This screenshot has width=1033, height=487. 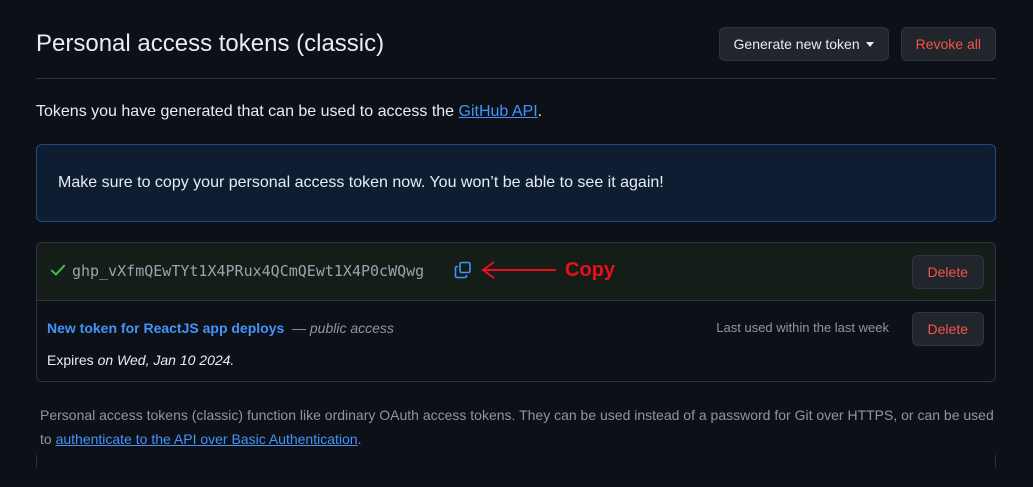 I want to click on delete-new-token-button: Delete, so click(x=947, y=272).